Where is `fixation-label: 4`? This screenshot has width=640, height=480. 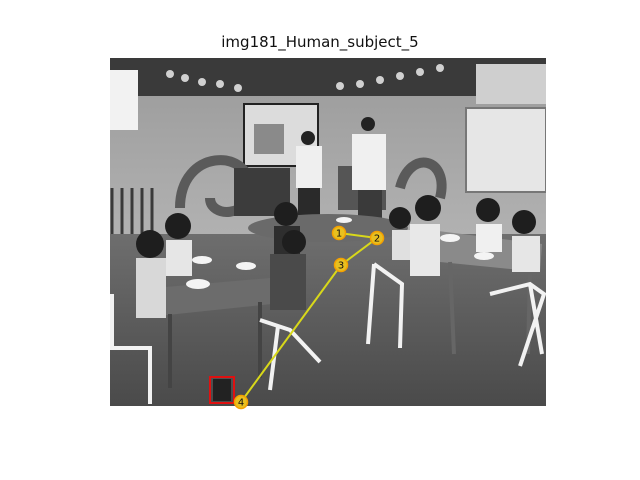
fixation-label: 4 is located at coordinates (241, 403).